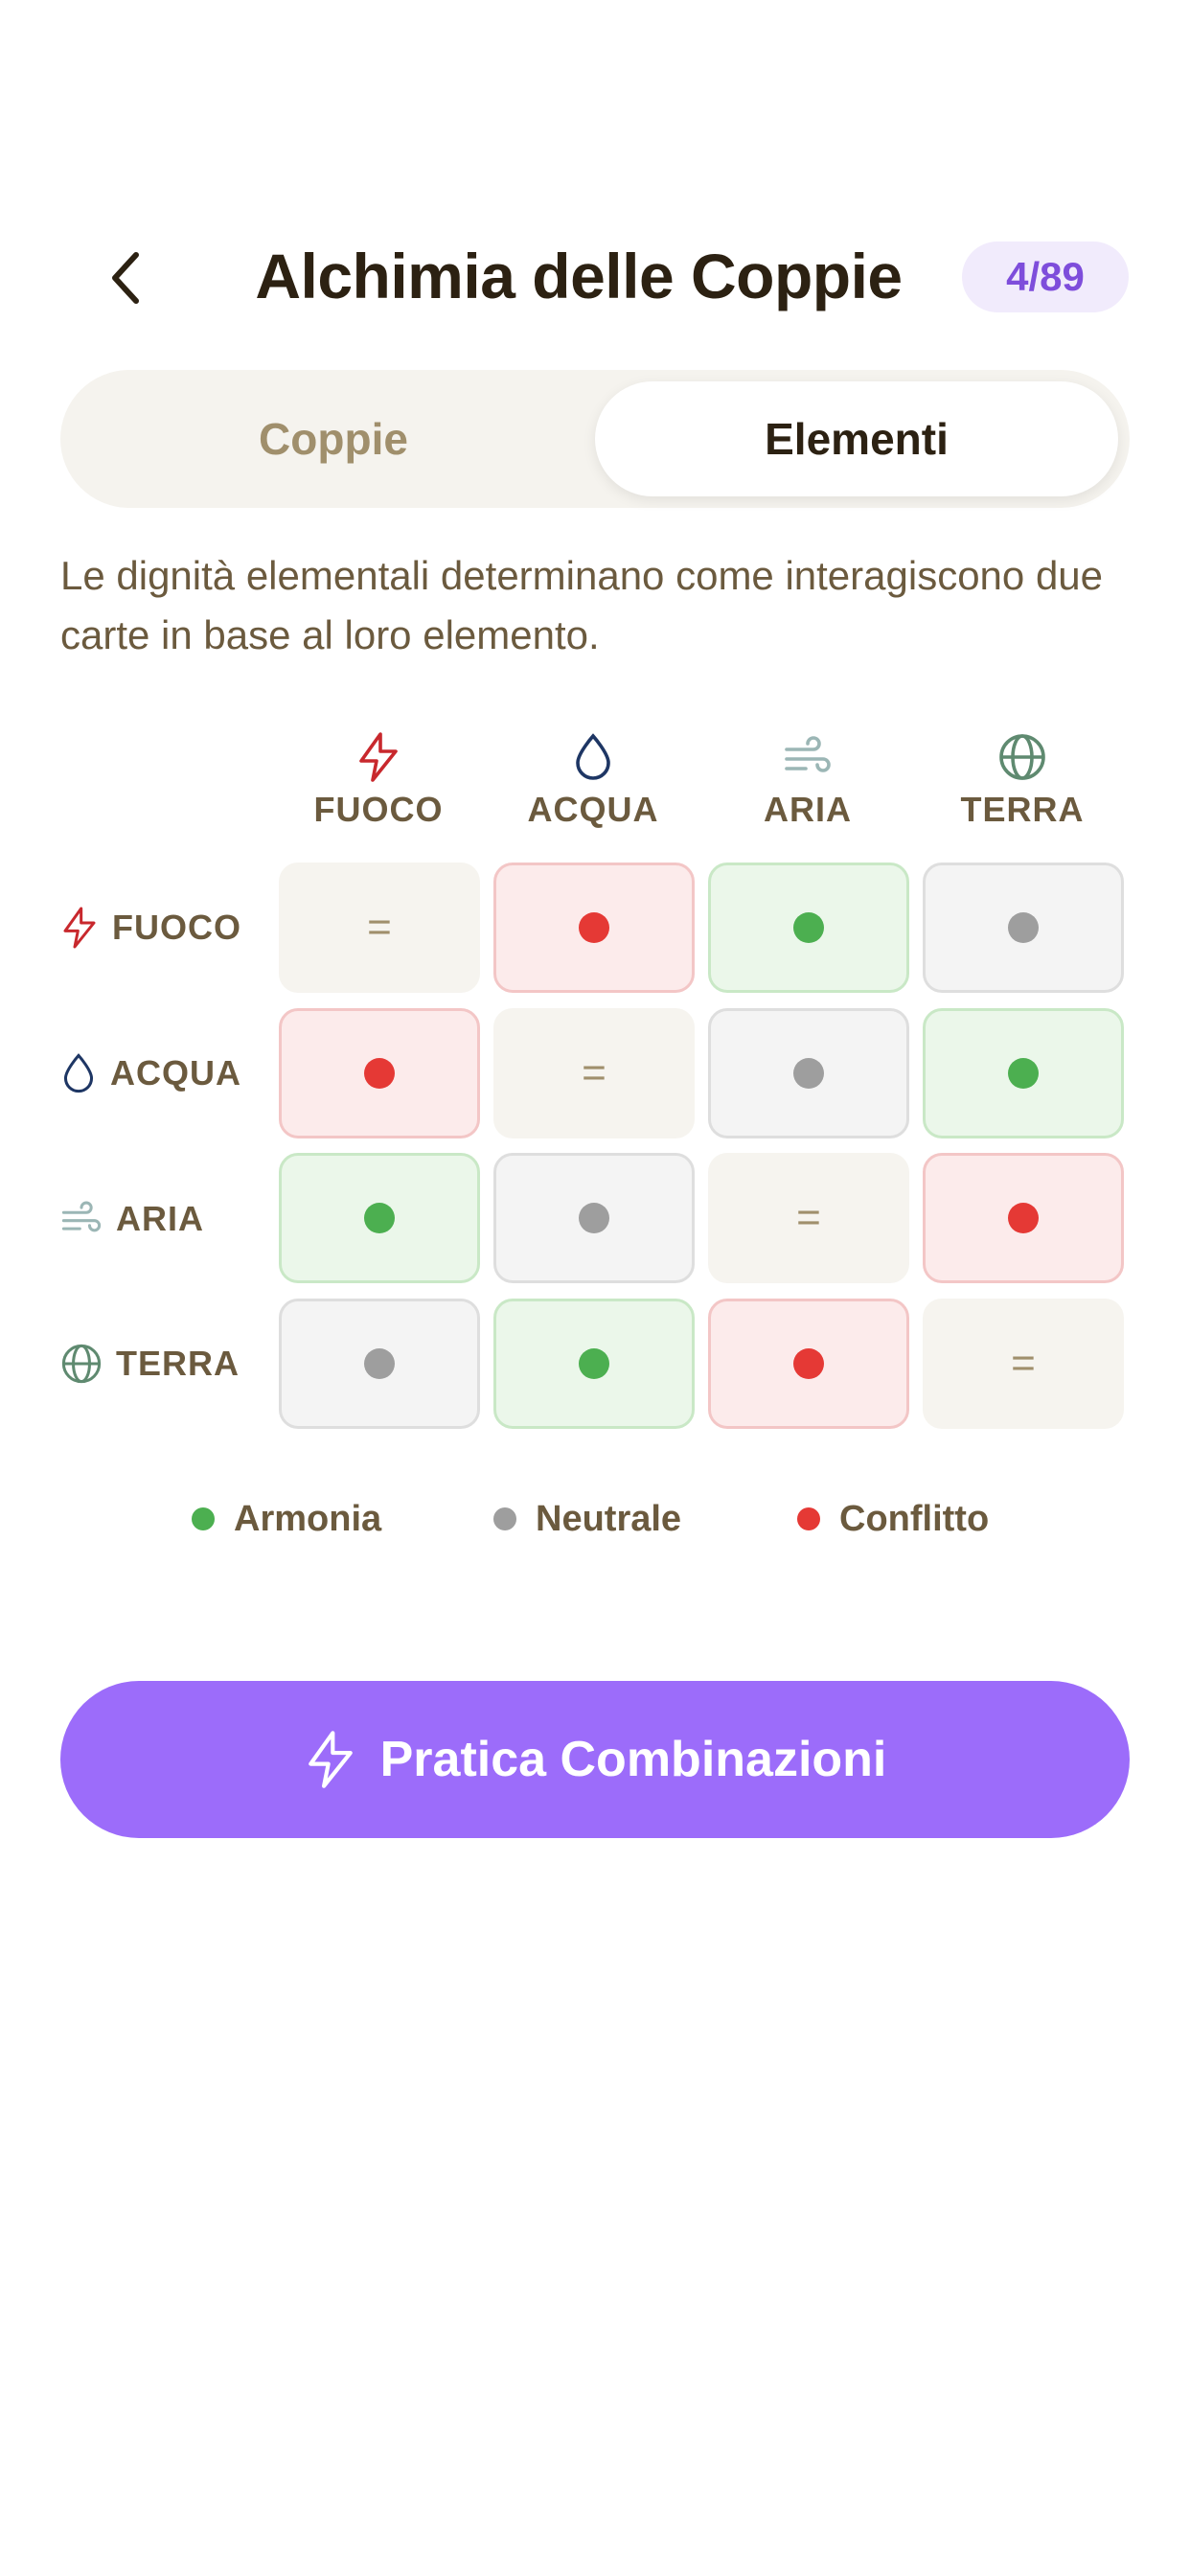 The height and width of the screenshot is (2576, 1190). What do you see at coordinates (160, 1218) in the screenshot?
I see `row-label: ARIA` at bounding box center [160, 1218].